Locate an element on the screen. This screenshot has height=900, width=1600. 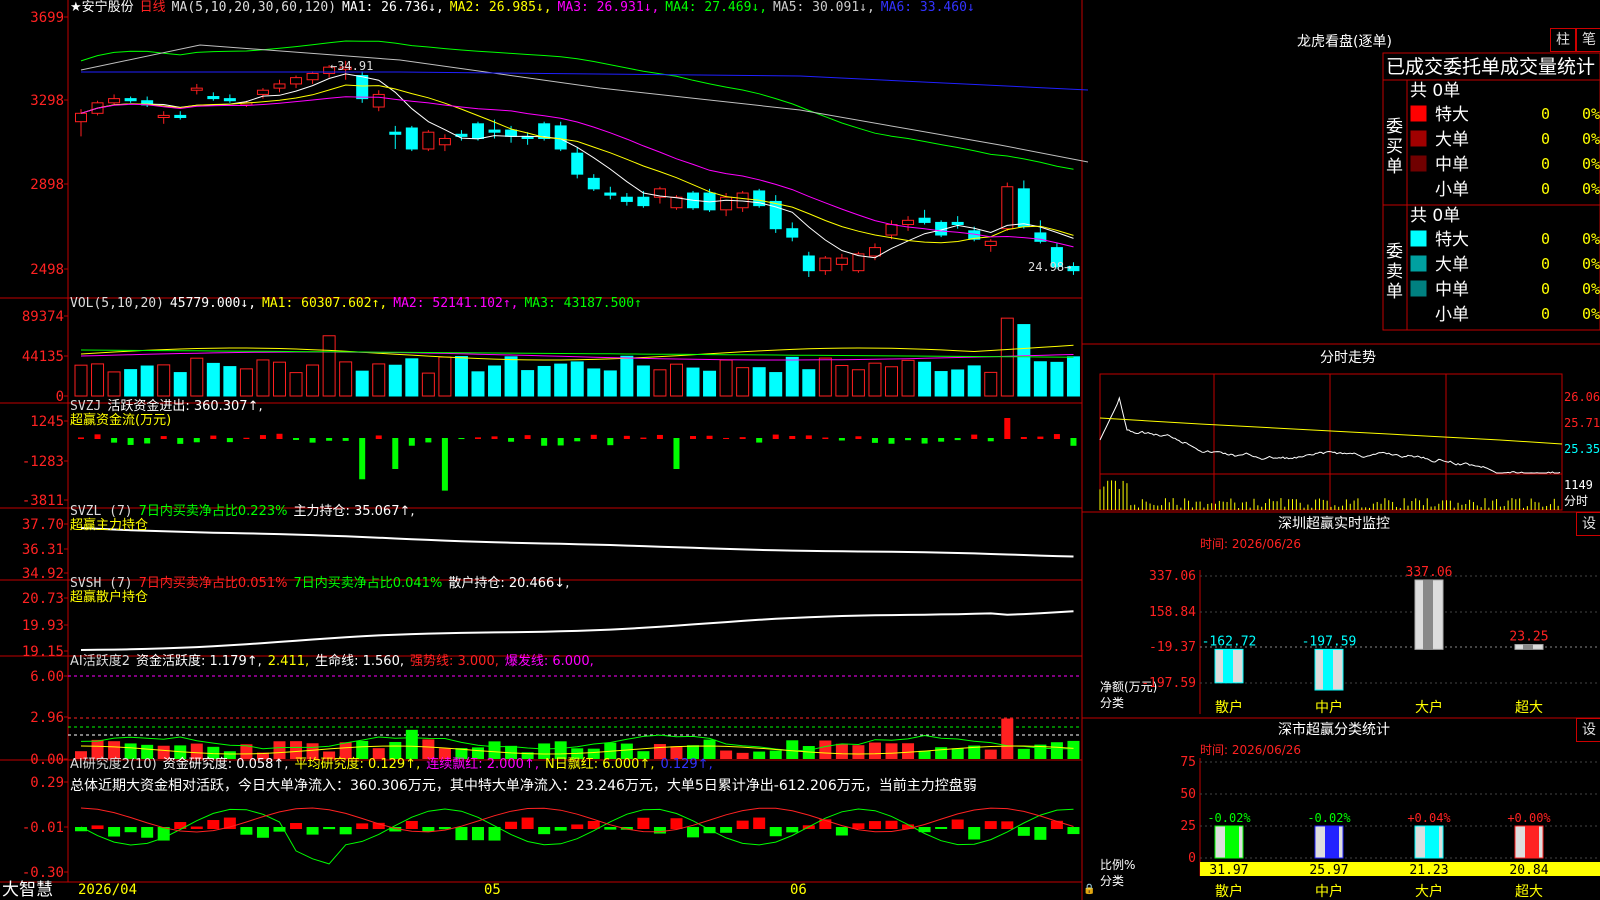
ai1-p2: 2.411, is located at coordinates (288, 661).